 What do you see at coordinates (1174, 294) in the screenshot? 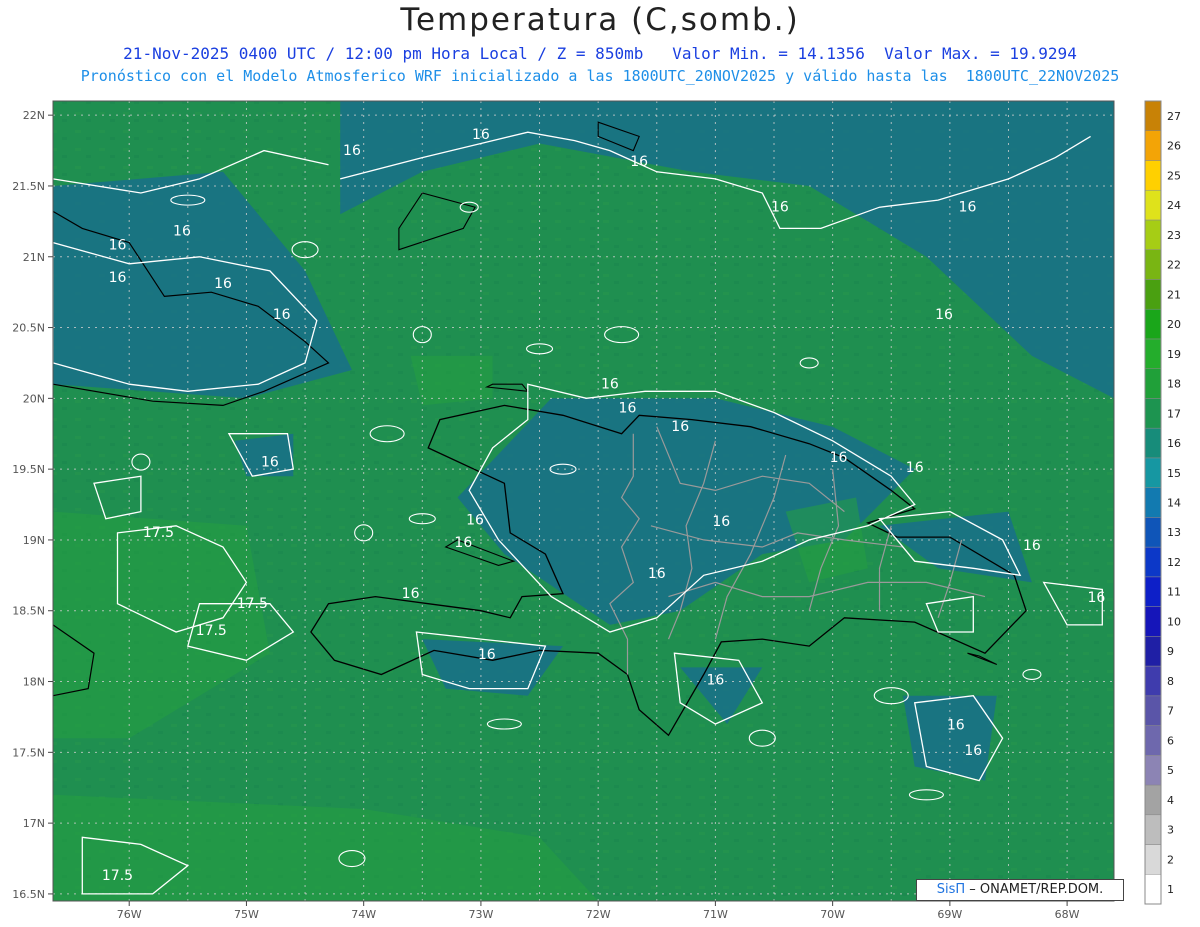
I see `colorbar-label: 21` at bounding box center [1174, 294].